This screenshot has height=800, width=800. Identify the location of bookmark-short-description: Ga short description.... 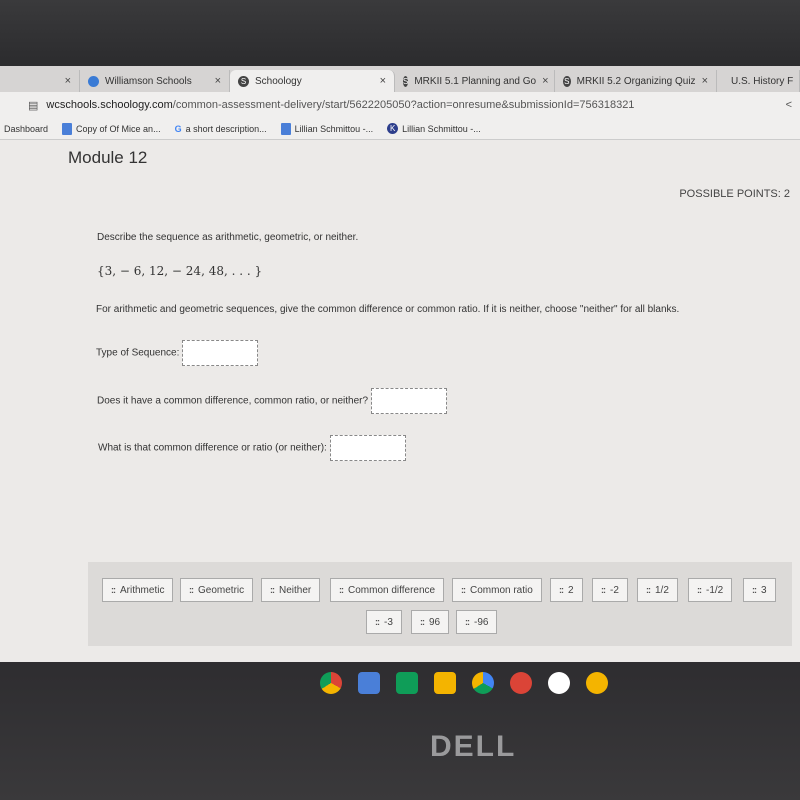
(221, 129).